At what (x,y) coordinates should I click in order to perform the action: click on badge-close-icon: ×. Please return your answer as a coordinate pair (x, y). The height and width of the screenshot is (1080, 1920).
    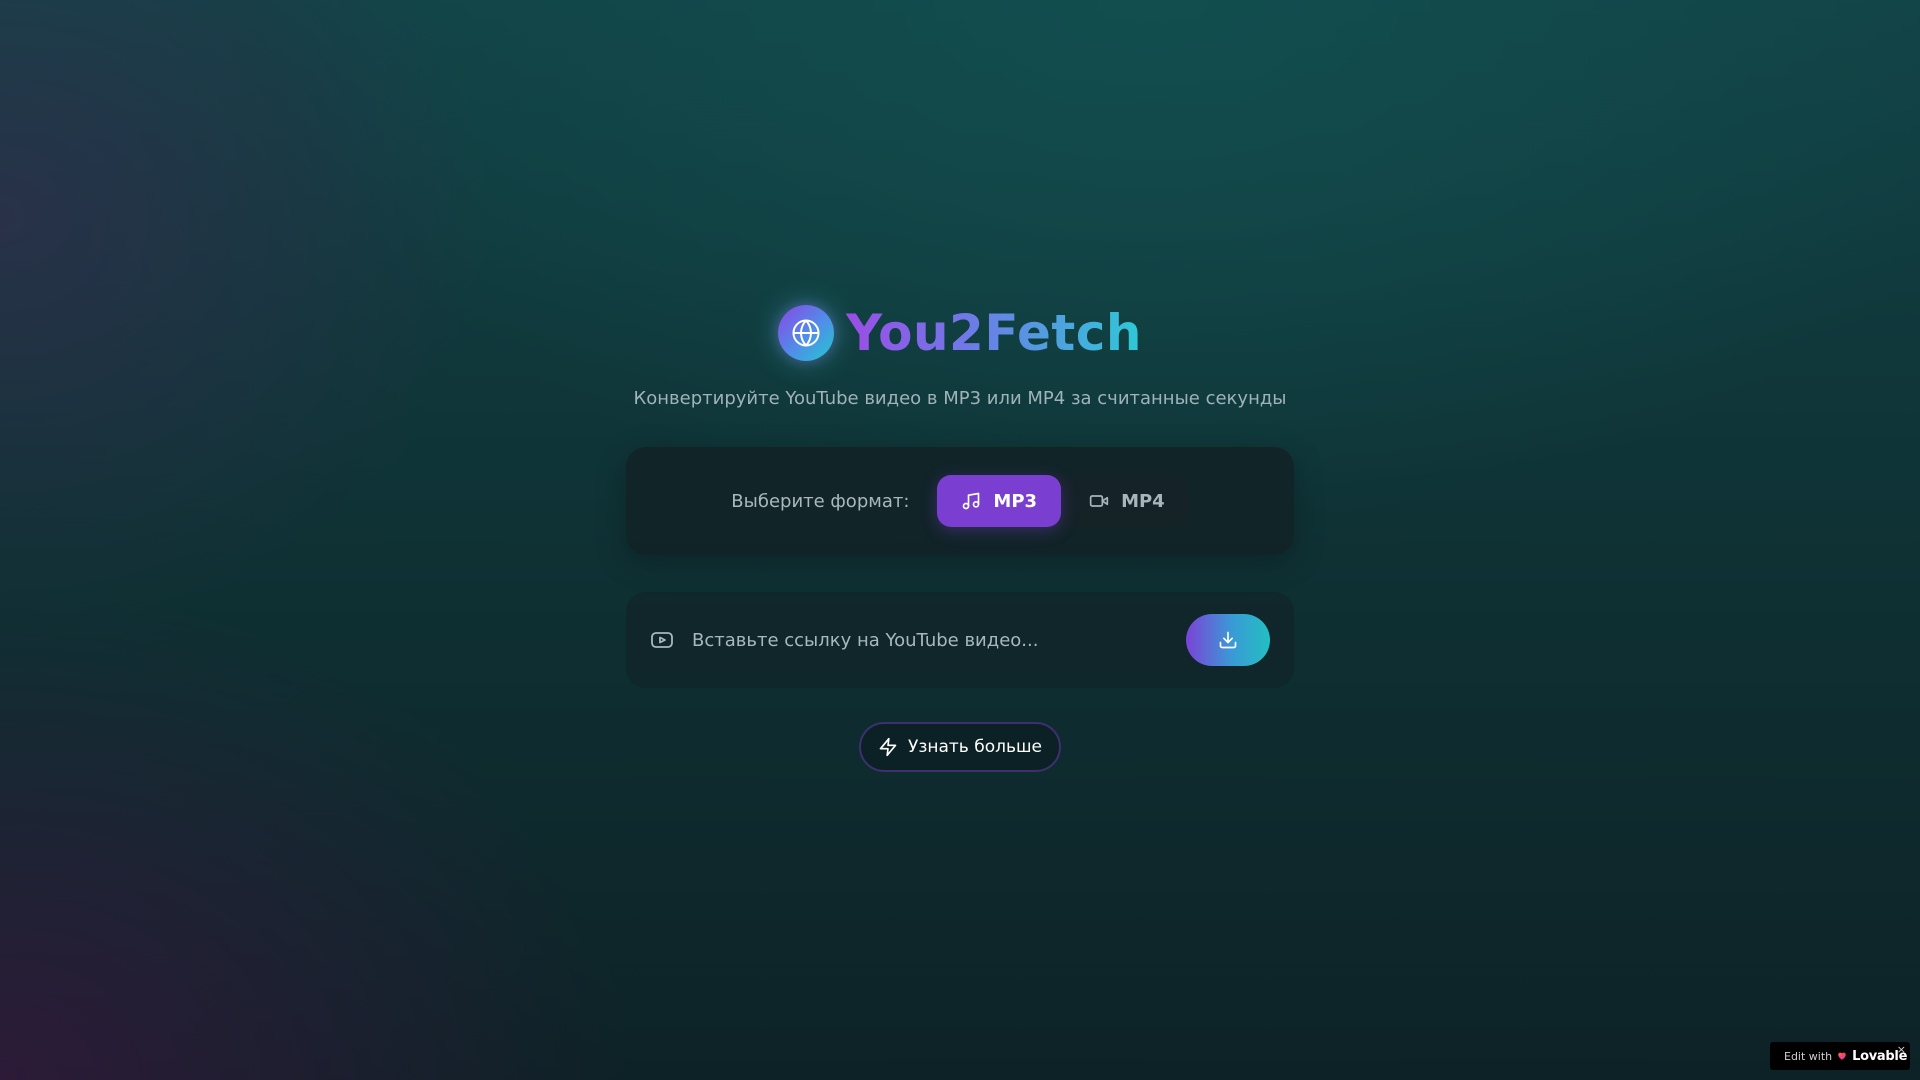
    Looking at the image, I should click on (1901, 1049).